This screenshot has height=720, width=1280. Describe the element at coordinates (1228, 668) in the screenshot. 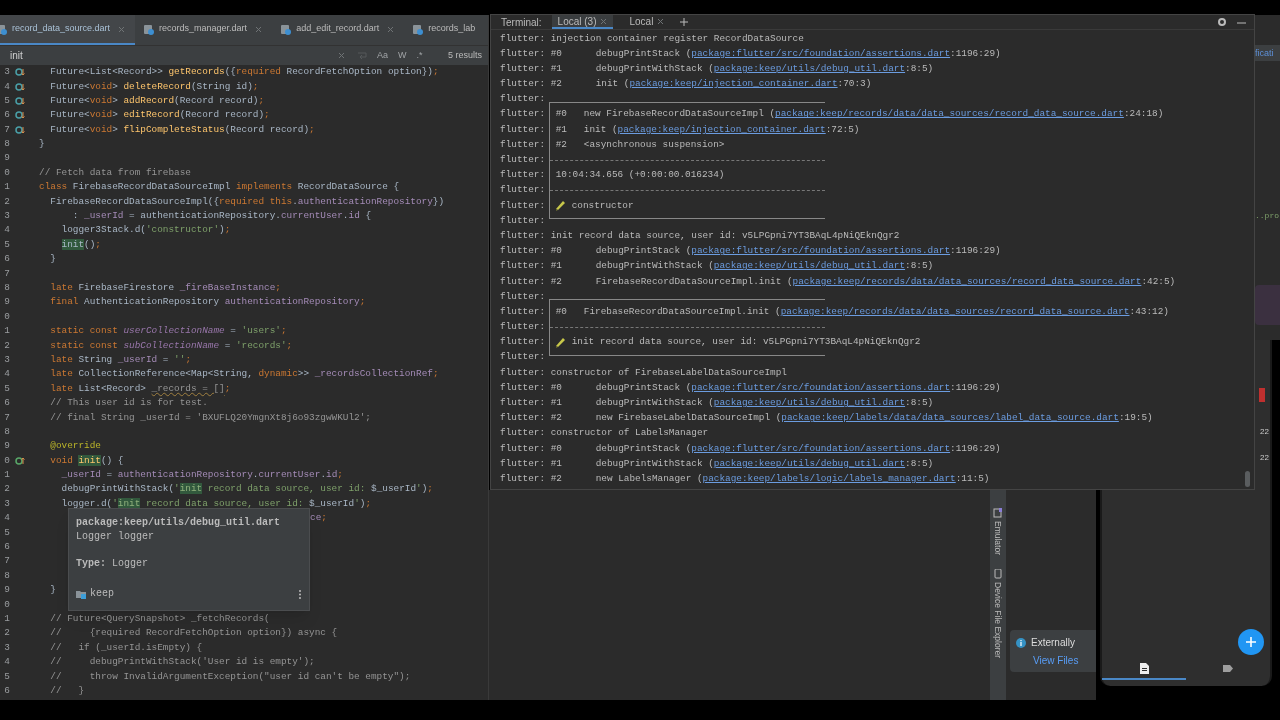

I see `label-icon` at that location.